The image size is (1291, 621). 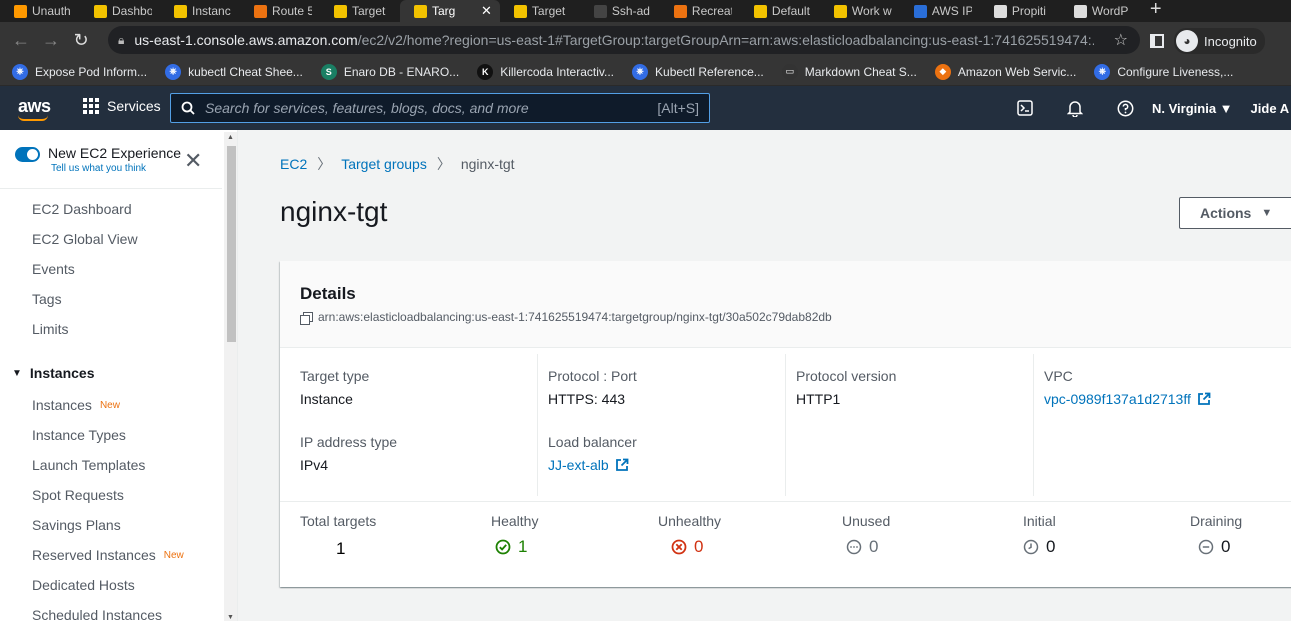 I want to click on aws-logo: aws, so click(x=34, y=108).